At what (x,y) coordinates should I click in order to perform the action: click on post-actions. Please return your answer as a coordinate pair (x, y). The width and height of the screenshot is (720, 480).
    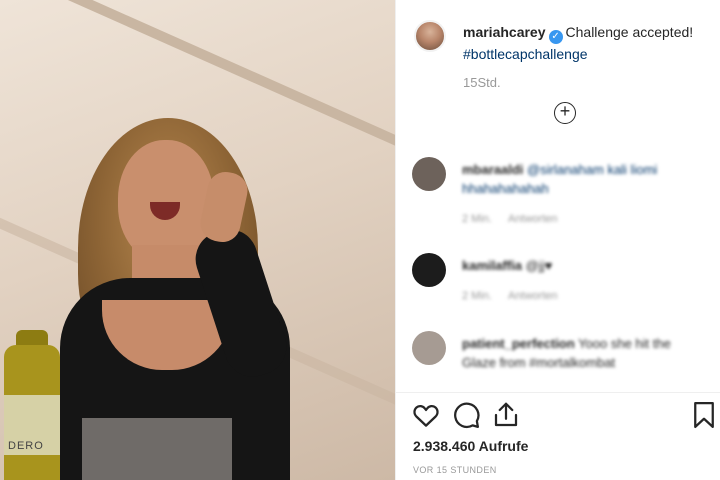
    Looking at the image, I should click on (562, 415).